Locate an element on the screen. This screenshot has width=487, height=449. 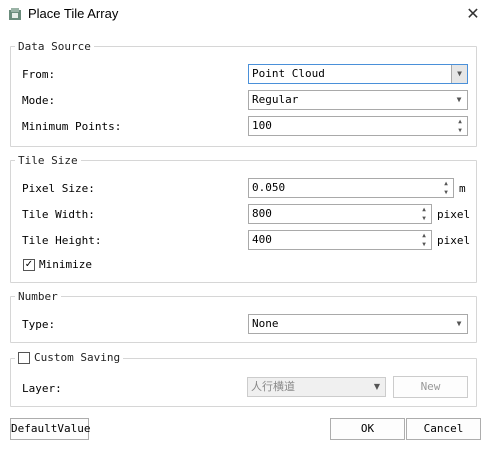
title-bar: Place Tile Array ✕ is located at coordinates (243, 15).